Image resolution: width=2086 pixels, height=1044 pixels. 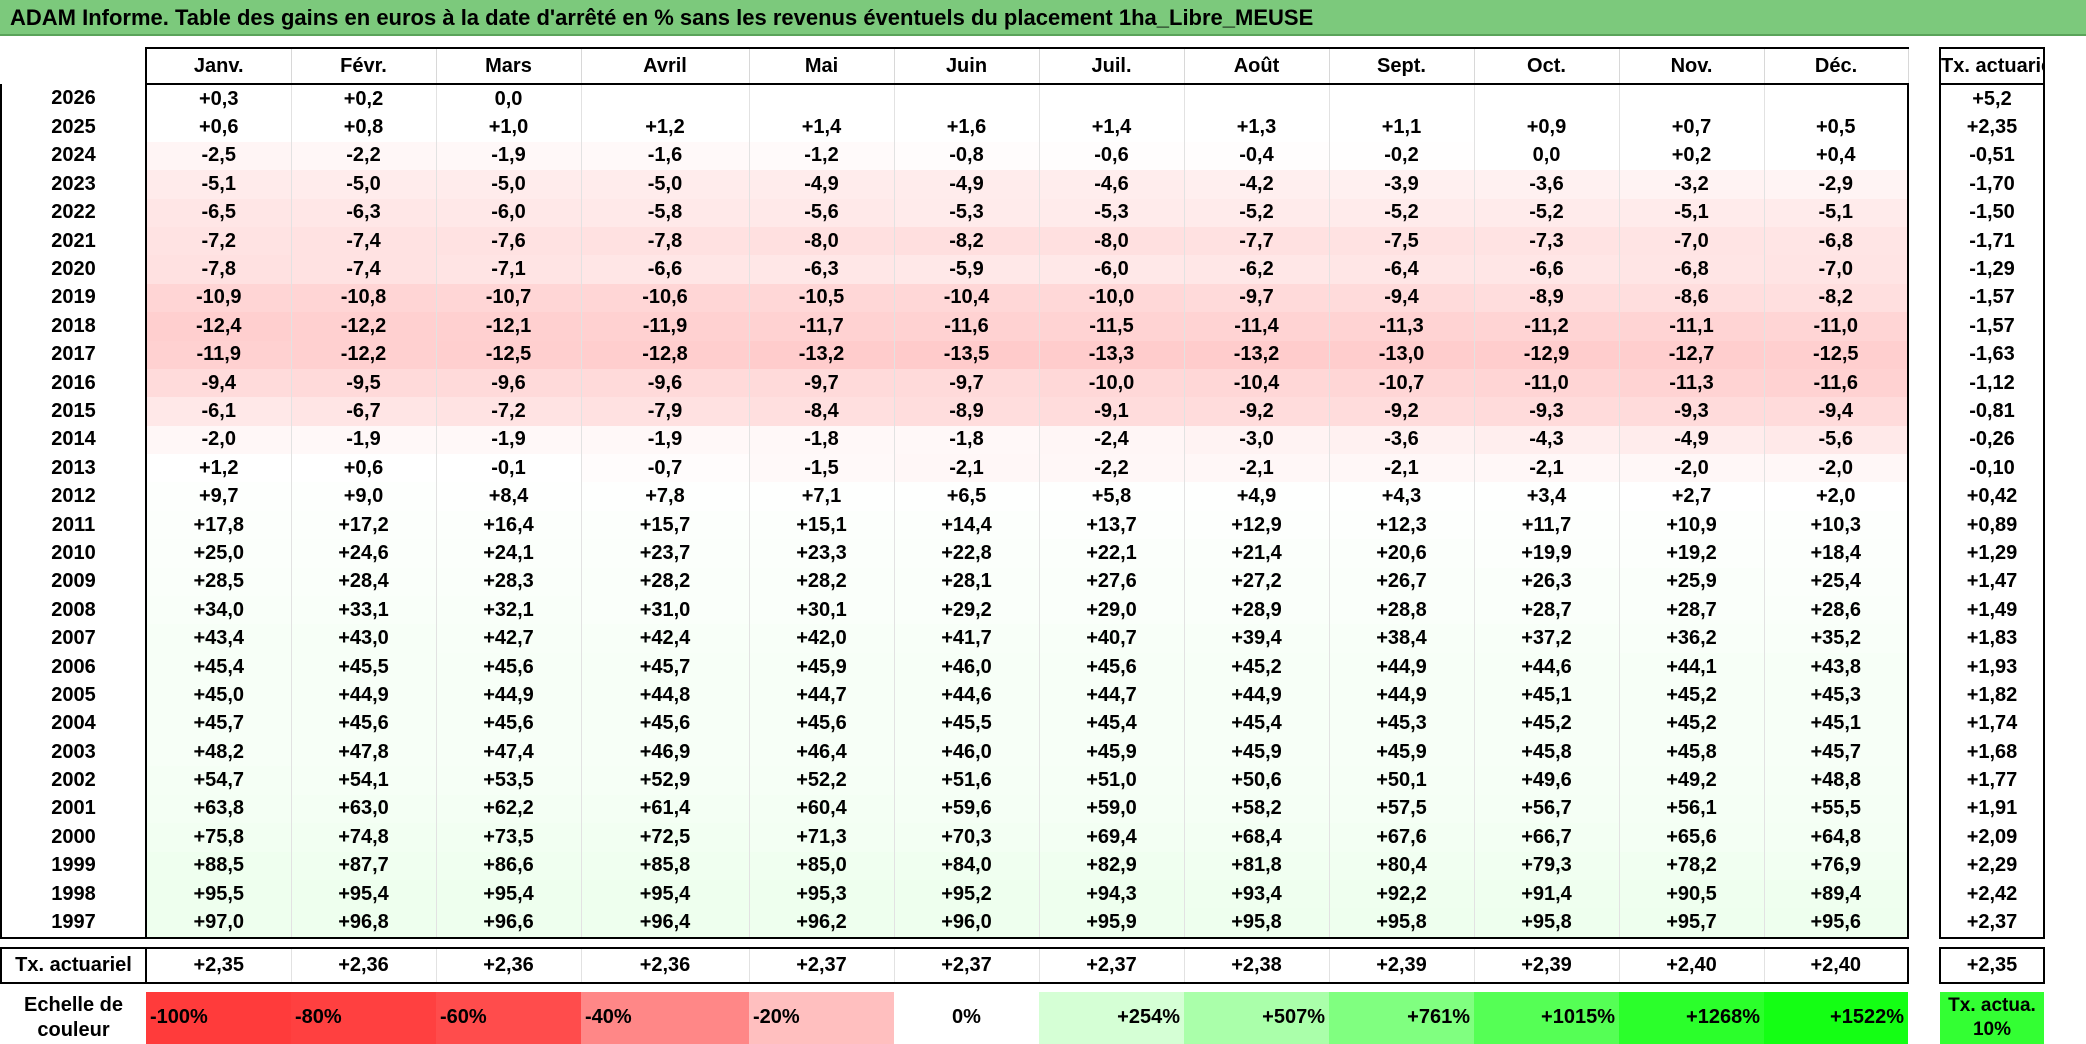 I want to click on gain-cell: -9,3, so click(x=1546, y=411).